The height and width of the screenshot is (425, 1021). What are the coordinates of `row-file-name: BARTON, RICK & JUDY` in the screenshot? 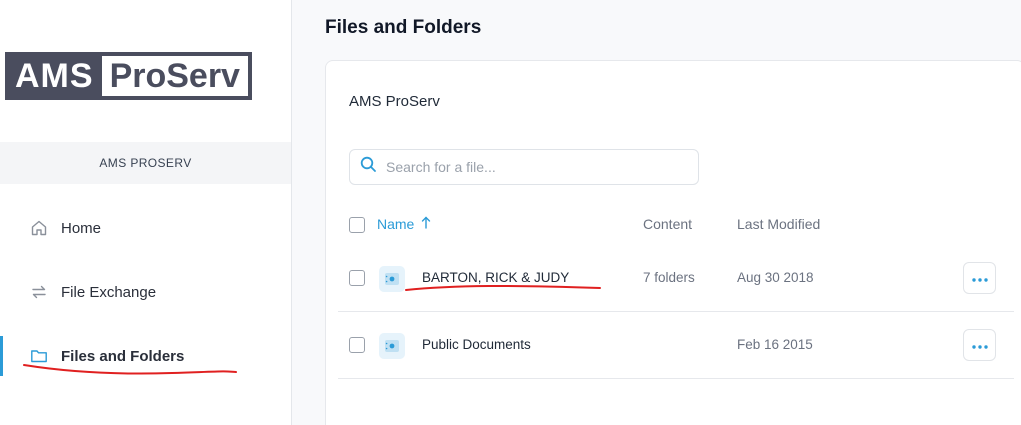 It's located at (495, 277).